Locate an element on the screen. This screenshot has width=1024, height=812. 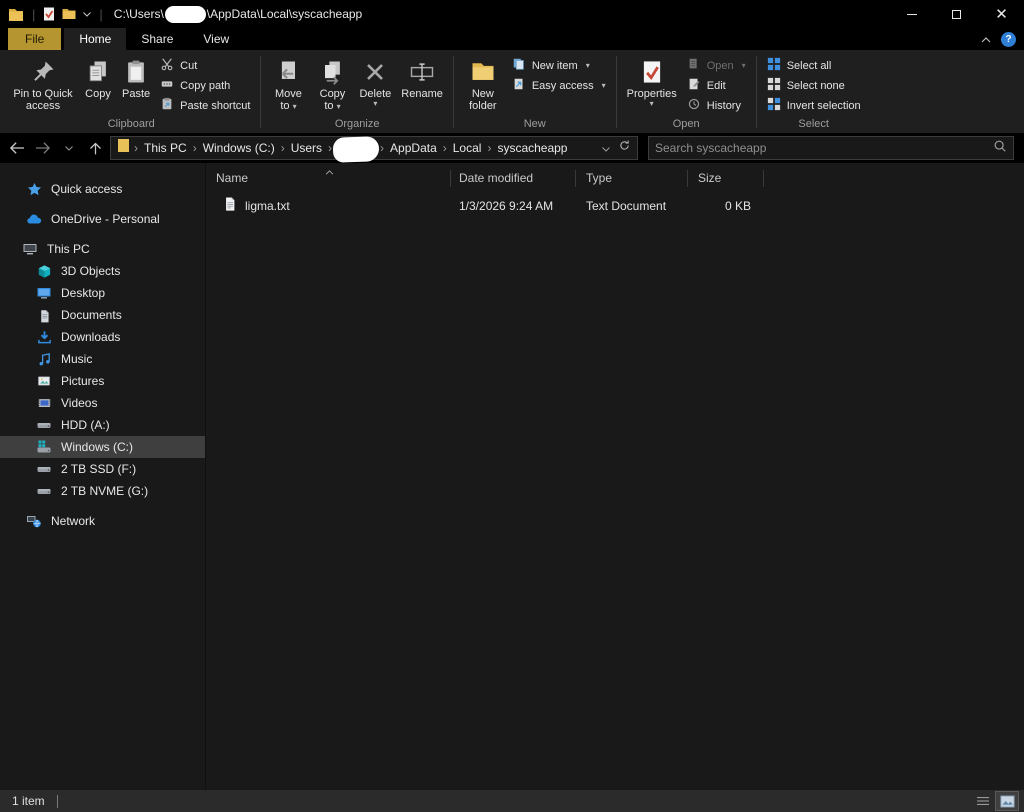
sidebar-item-nvme-g: 2 TB NVME (G:) is located at coordinates (102, 491).